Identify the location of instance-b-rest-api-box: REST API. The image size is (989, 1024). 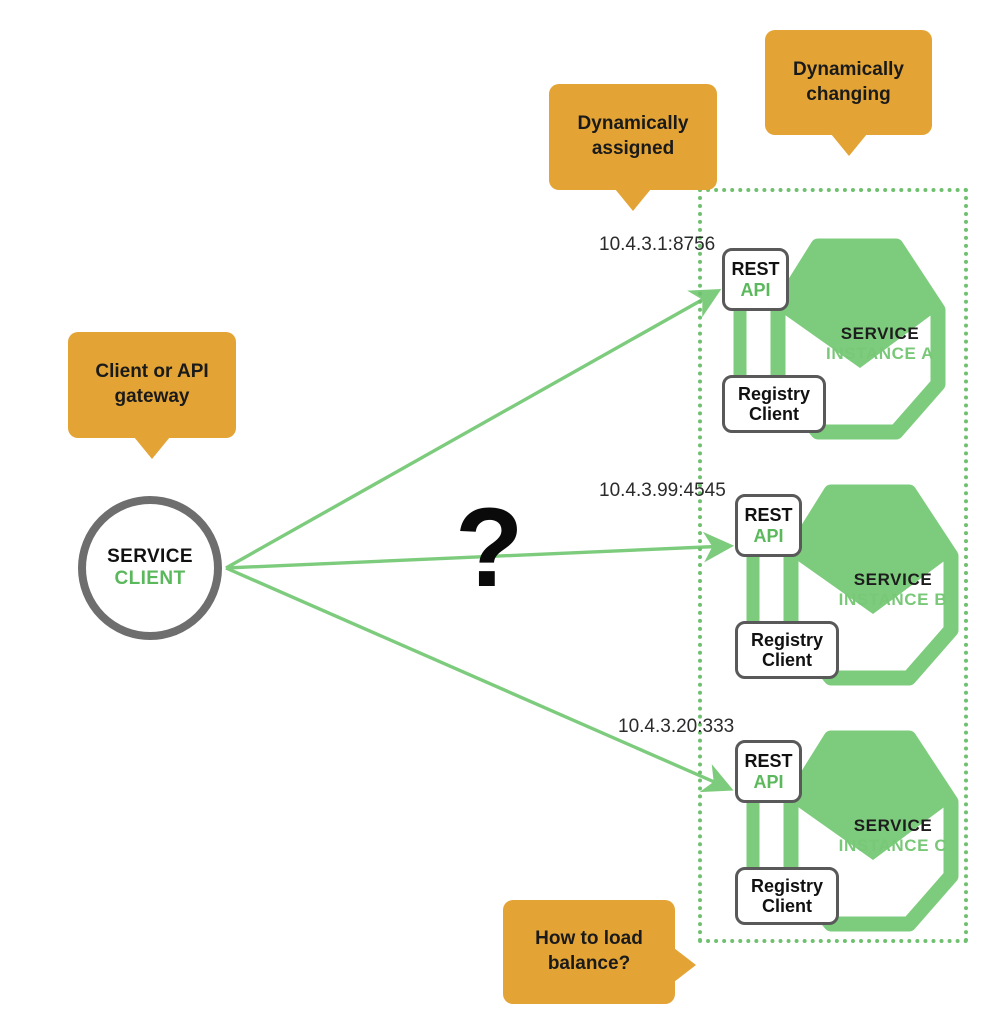
(768, 525).